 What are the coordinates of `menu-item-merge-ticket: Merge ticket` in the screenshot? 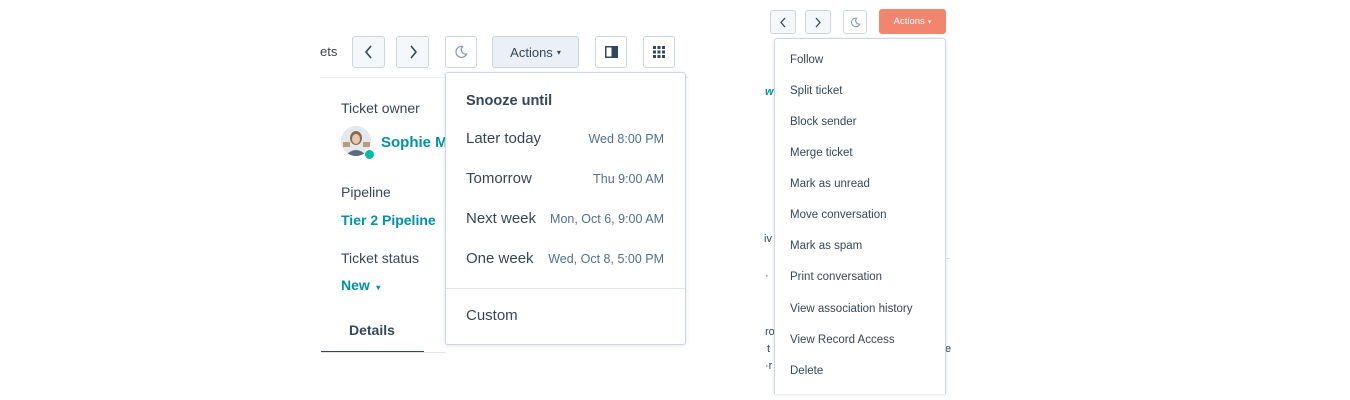 It's located at (821, 153).